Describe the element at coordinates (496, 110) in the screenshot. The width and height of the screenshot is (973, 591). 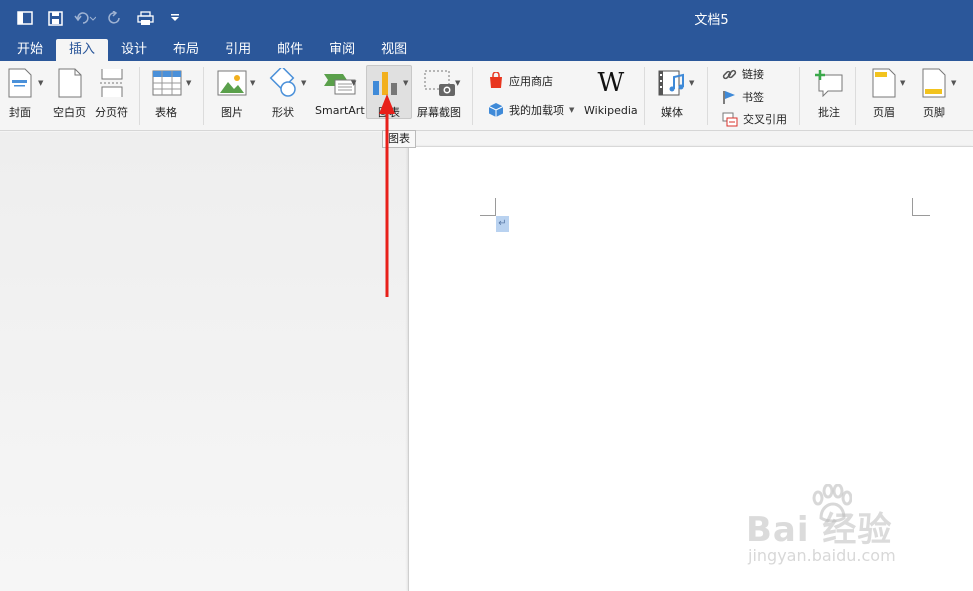
I see `addins-cube-icon` at that location.